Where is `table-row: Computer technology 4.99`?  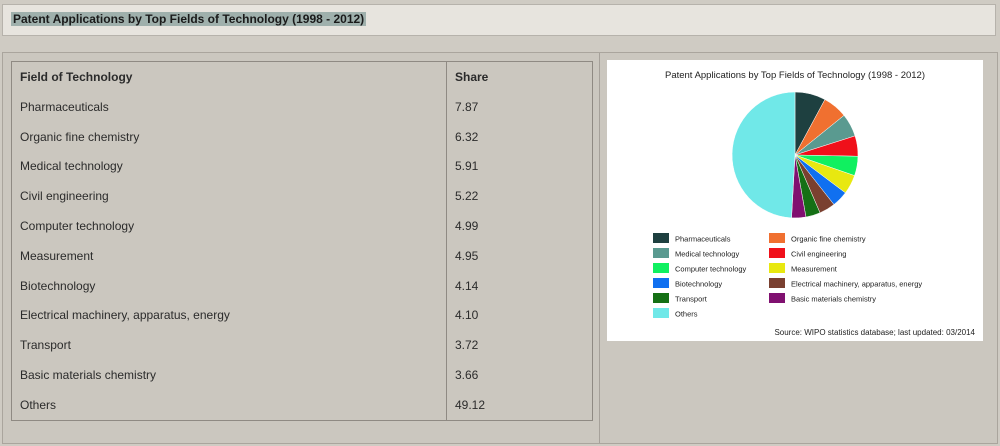
table-row: Computer technology 4.99 is located at coordinates (302, 226).